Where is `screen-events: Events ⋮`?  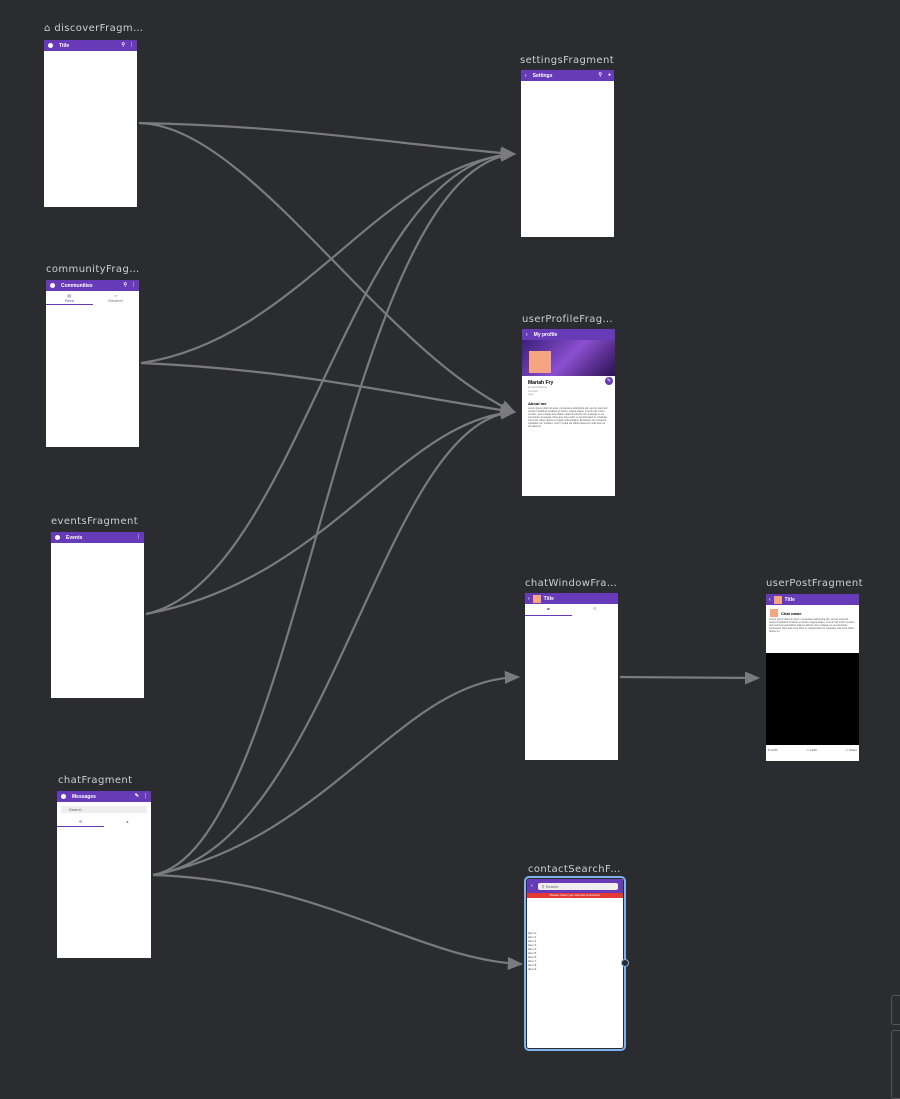 screen-events: Events ⋮ is located at coordinates (97, 615).